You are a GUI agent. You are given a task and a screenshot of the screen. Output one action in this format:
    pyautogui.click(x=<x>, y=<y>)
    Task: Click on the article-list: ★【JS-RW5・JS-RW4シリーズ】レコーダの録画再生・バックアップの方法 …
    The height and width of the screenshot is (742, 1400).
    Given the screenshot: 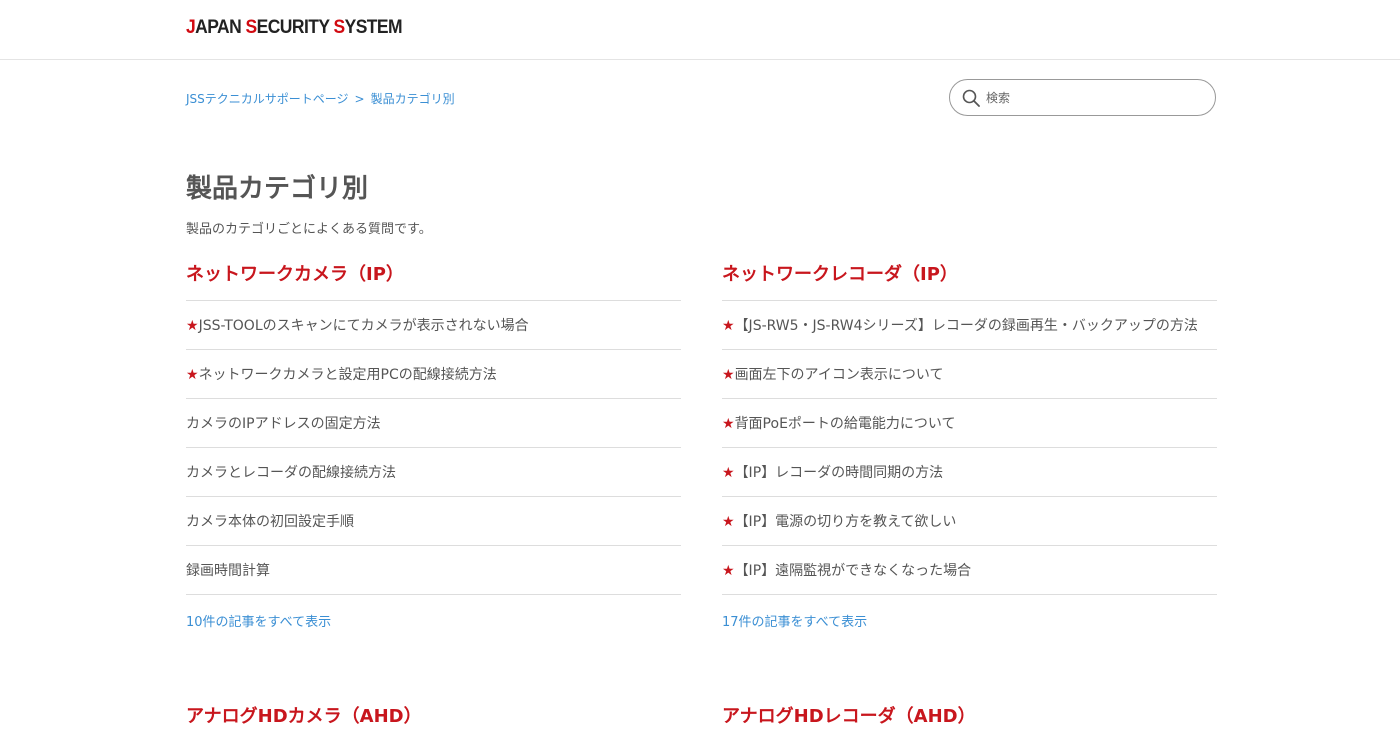 What is the action you would take?
    pyautogui.click(x=969, y=447)
    